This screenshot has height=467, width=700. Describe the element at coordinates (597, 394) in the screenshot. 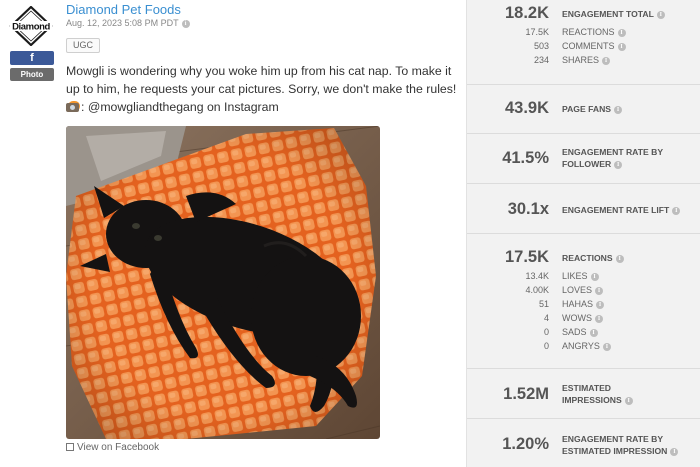

I see `estimated-impressions-label: ESTIMATED IMPRESSIONS i` at that location.